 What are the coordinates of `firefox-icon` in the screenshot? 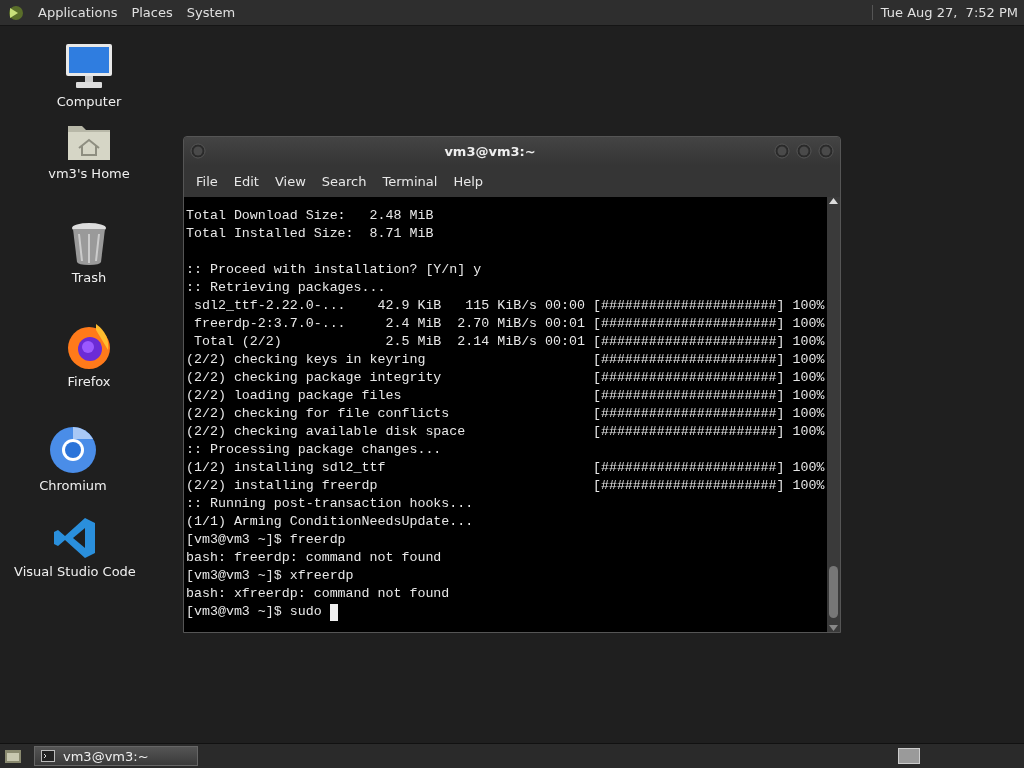 It's located at (89, 346).